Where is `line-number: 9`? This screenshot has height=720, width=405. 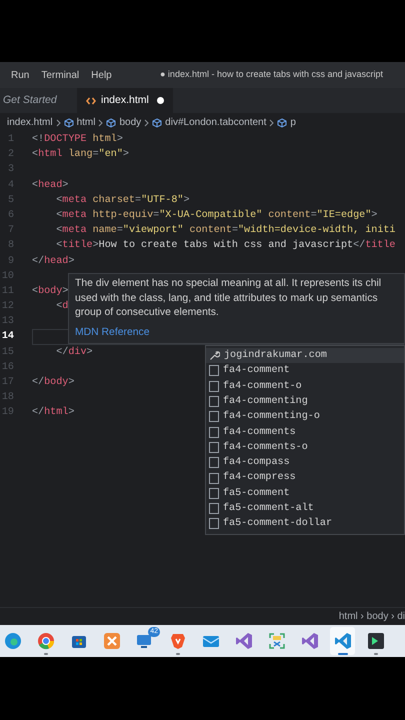 line-number: 9 is located at coordinates (10, 261).